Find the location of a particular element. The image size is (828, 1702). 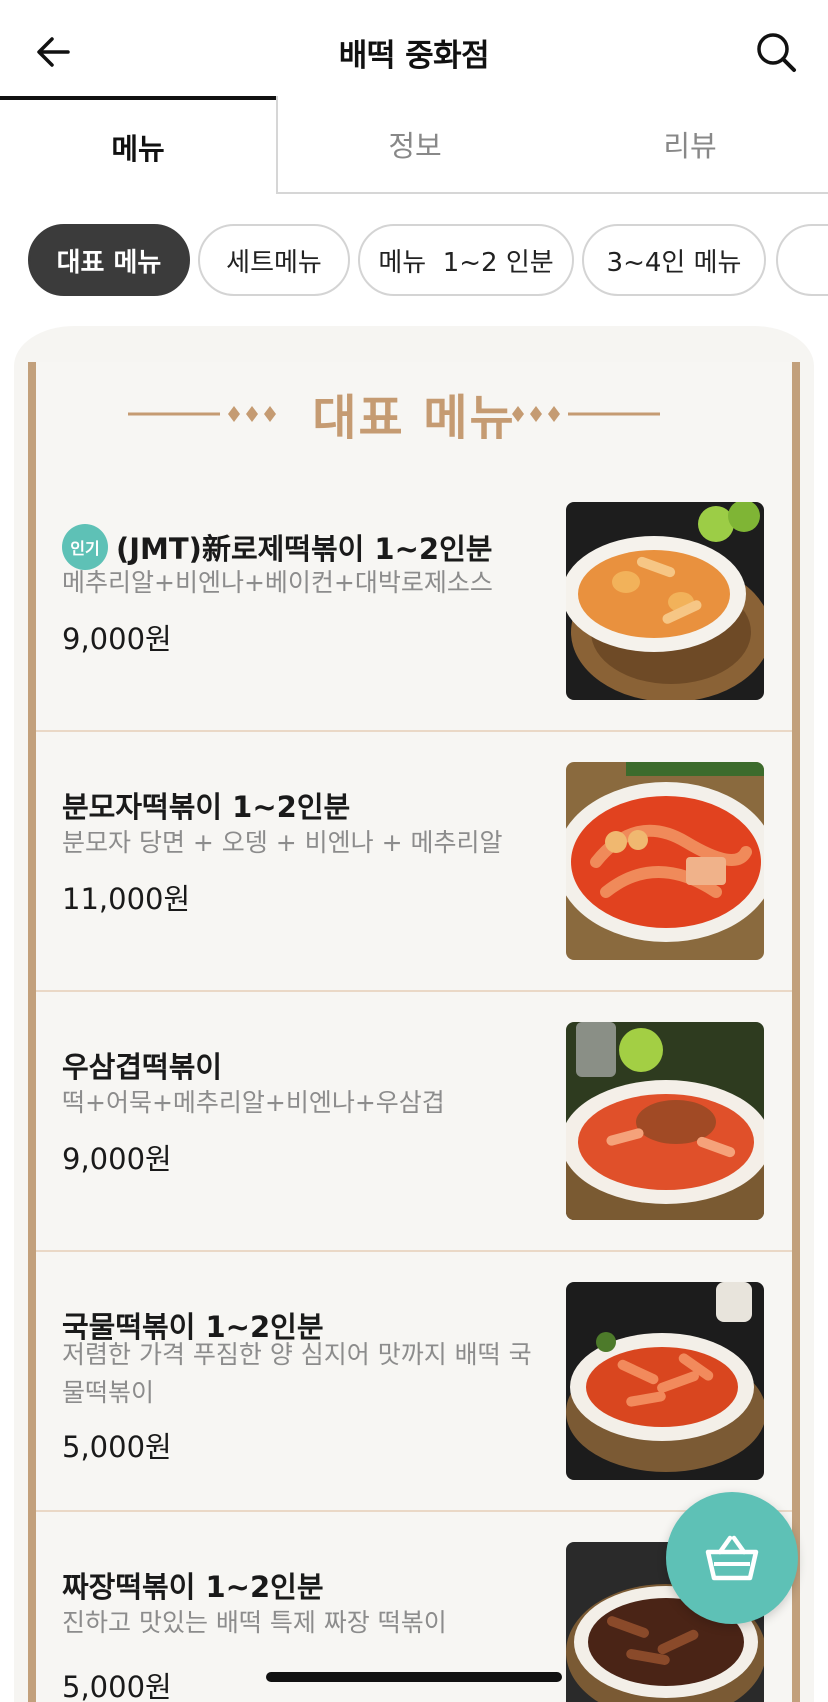

bunmoja-tteokbokki-photo is located at coordinates (665, 861).